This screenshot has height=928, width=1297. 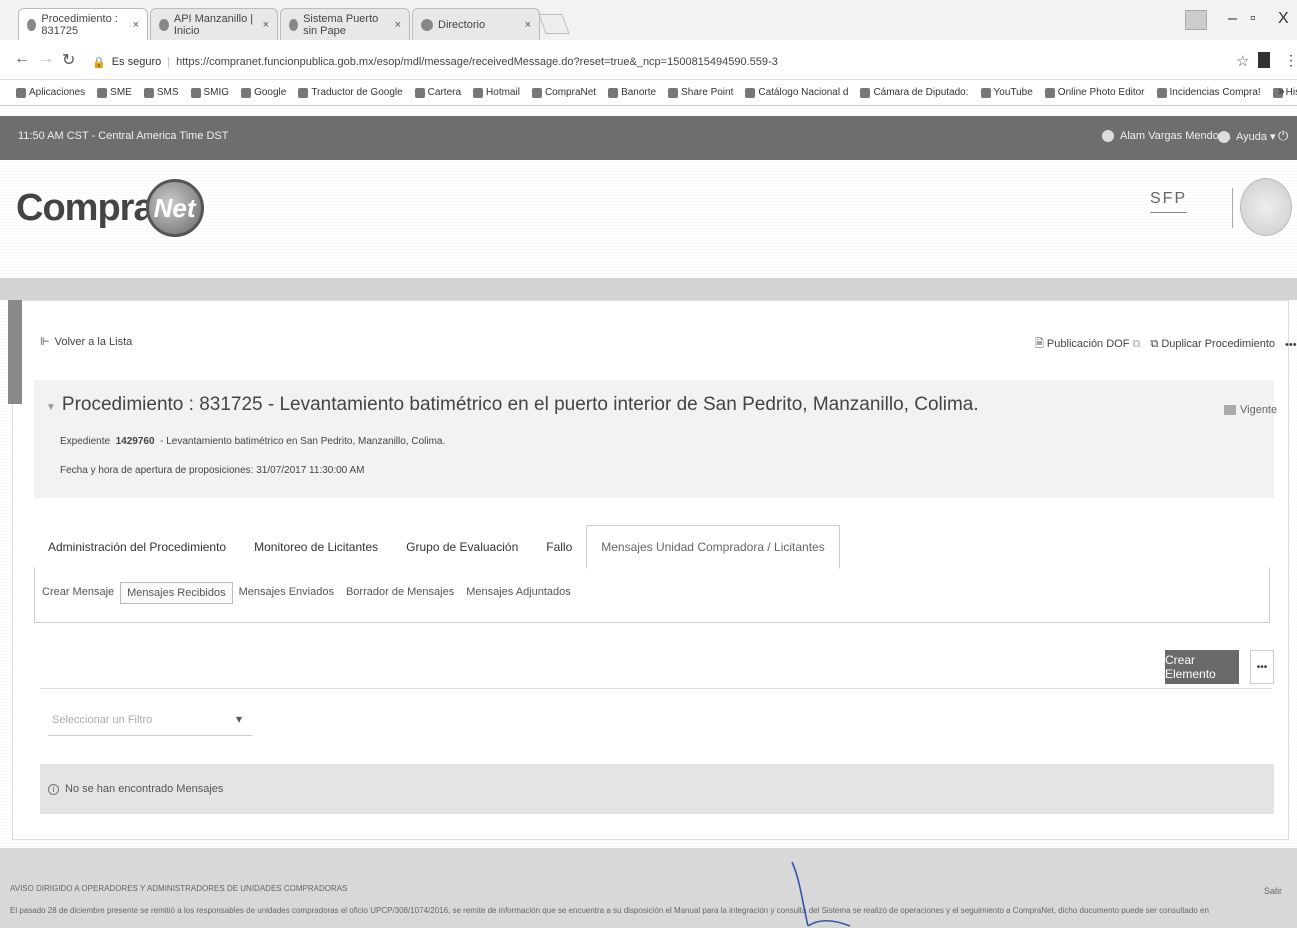 What do you see at coordinates (796, 92) in the screenshot?
I see `bookmark-item: Catálogo Nacional d` at bounding box center [796, 92].